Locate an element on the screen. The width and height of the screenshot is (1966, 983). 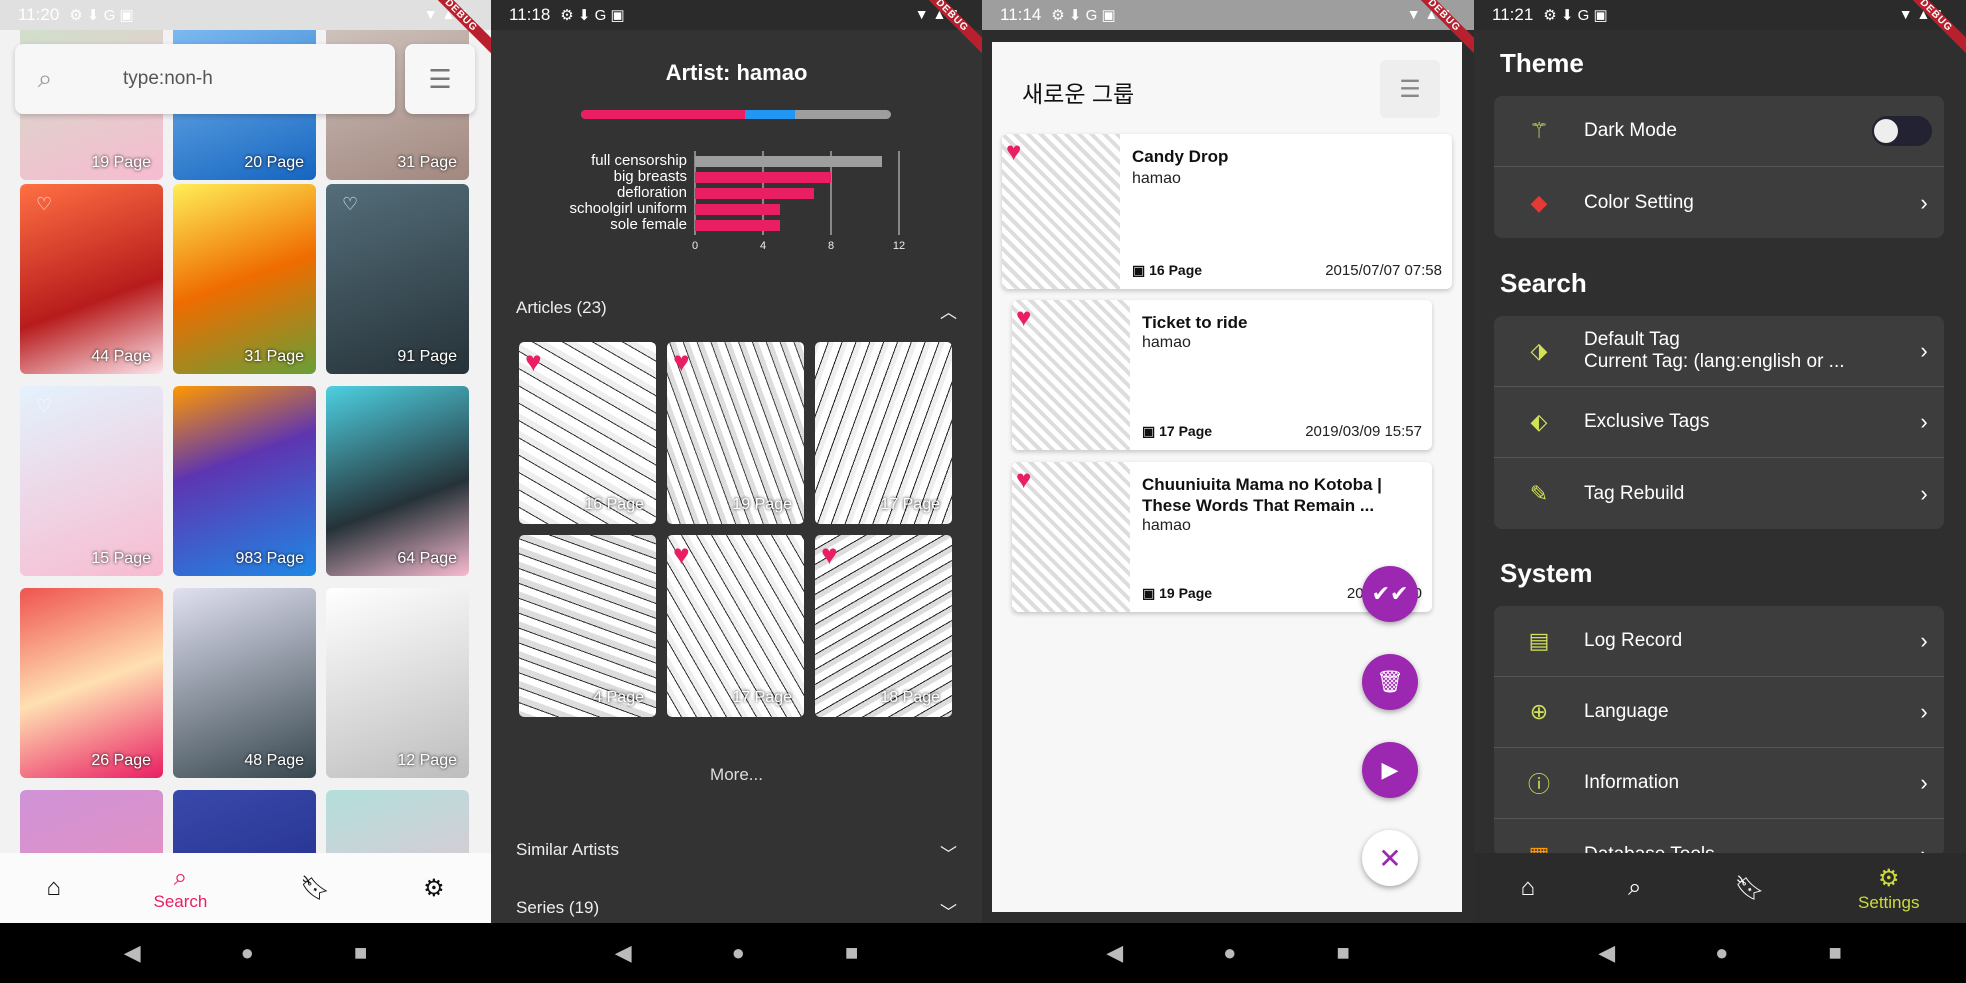
search-icon: ⌕ is located at coordinates (1635, 887).